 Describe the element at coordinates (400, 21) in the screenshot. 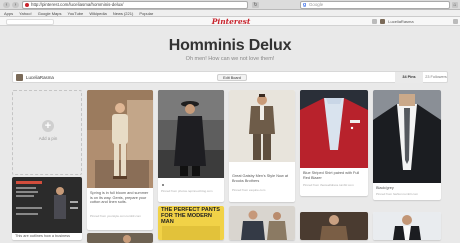

I see `header-user-name: LuceliaRasma` at that location.